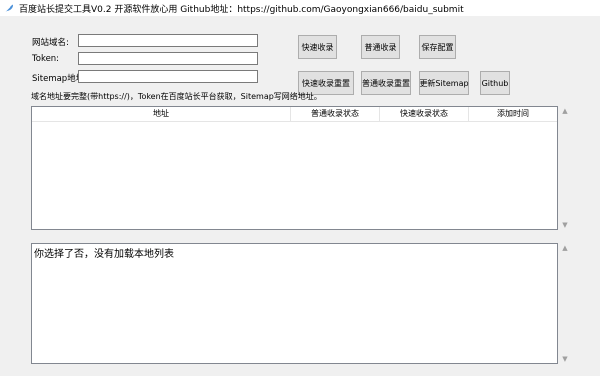  What do you see at coordinates (495, 83) in the screenshot?
I see `github-button: Github` at bounding box center [495, 83].